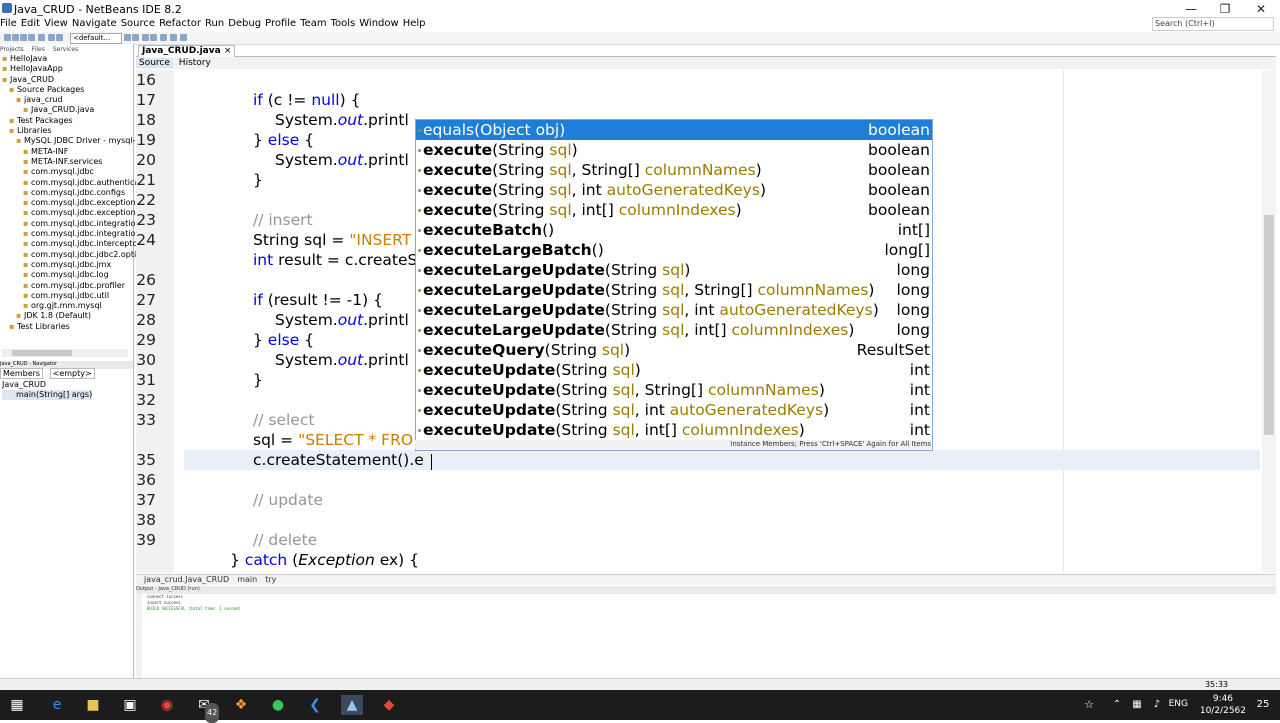 This screenshot has height=723, width=1280. What do you see at coordinates (74, 255) in the screenshot?
I see `tree-node: ▪ com.mysql.jdbc.jdbc2.option` at bounding box center [74, 255].